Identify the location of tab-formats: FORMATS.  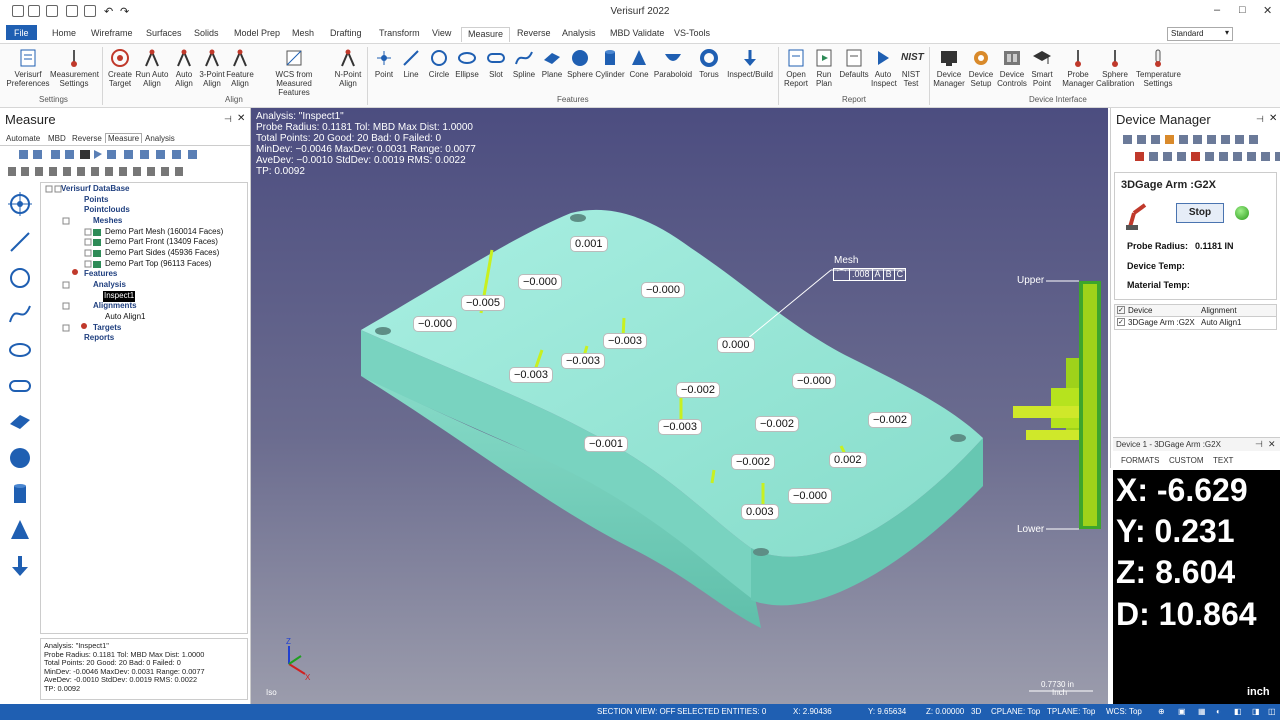
(1140, 460).